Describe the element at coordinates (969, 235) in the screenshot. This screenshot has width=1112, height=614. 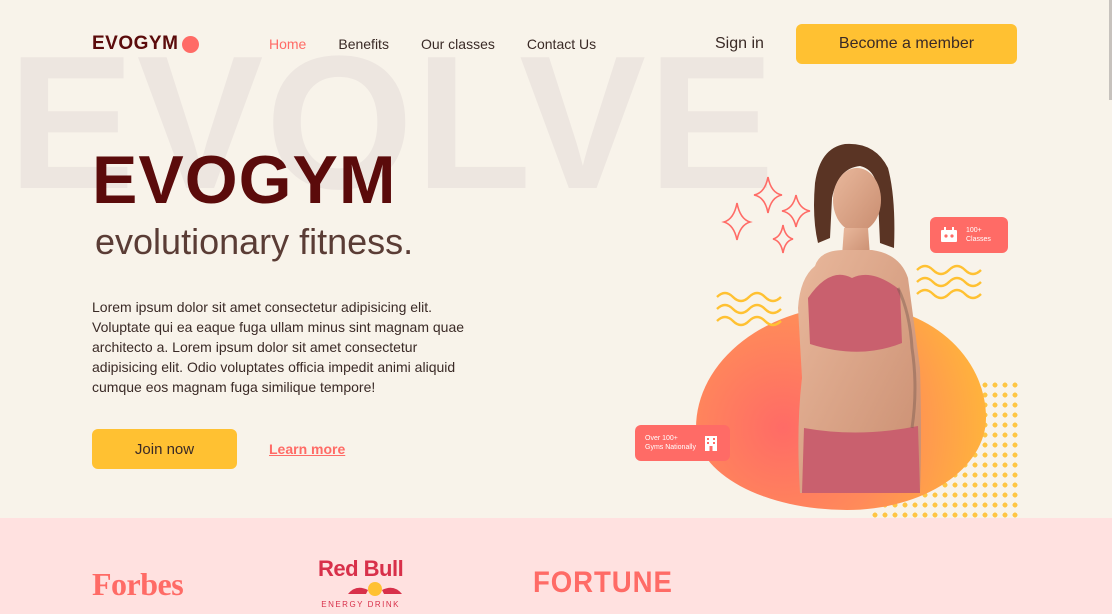
I see `classes-badge: 100+ Classes` at that location.